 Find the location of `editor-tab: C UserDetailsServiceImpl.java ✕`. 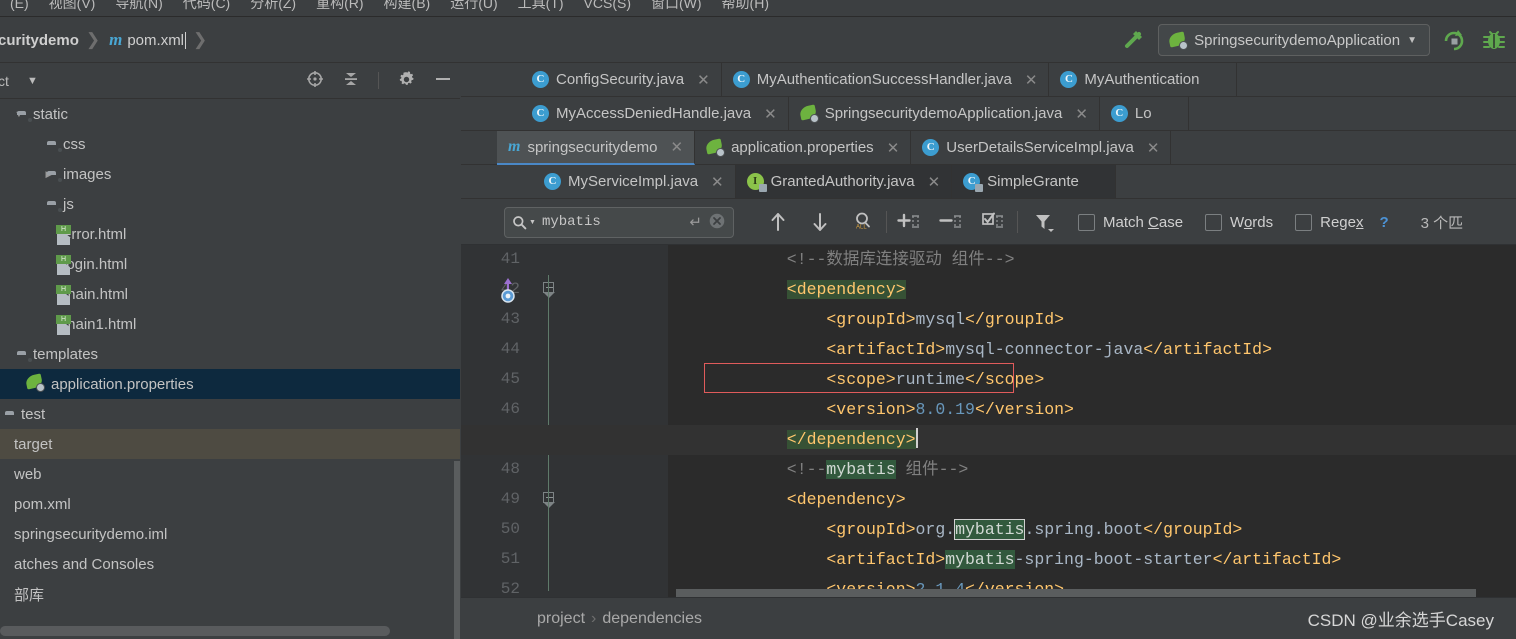

editor-tab: C UserDetailsServiceImpl.java ✕ is located at coordinates (1041, 148).